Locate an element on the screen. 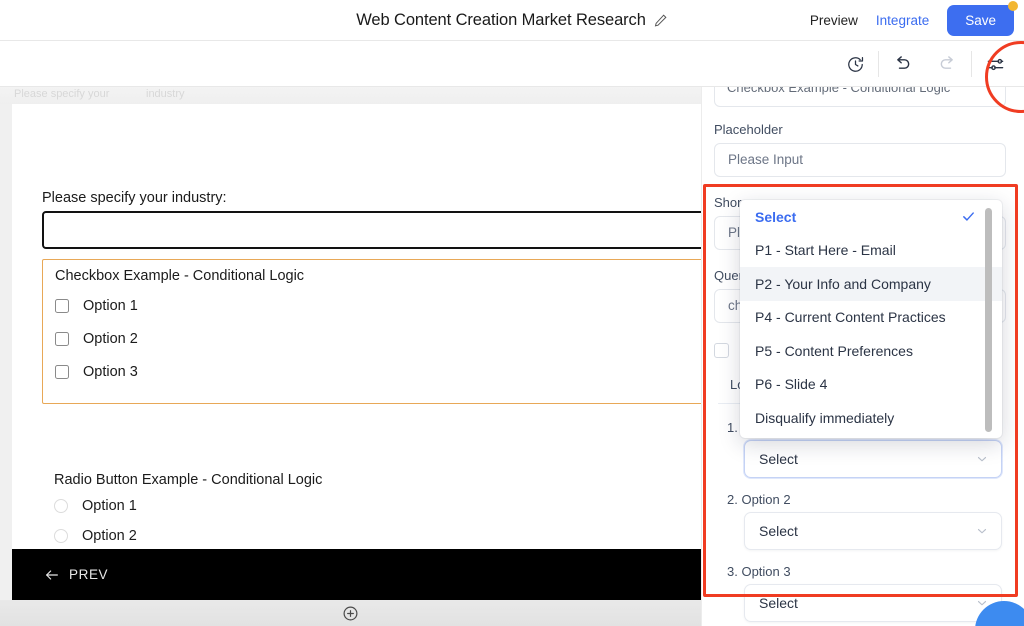 The height and width of the screenshot is (626, 1024). logic-item-1-select: Select is located at coordinates (873, 459).